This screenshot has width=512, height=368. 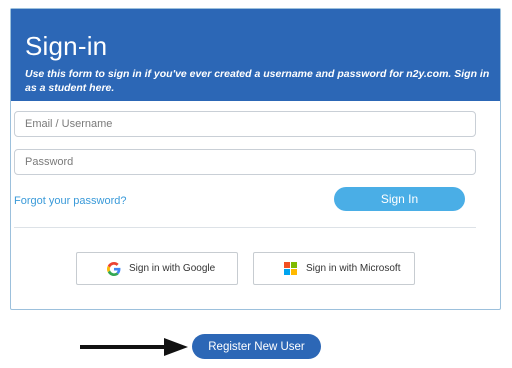 What do you see at coordinates (245, 124) in the screenshot?
I see `email-username-field` at bounding box center [245, 124].